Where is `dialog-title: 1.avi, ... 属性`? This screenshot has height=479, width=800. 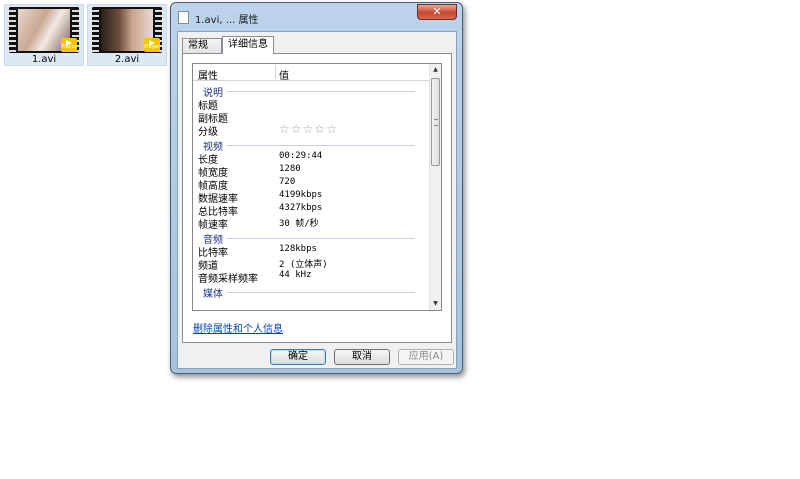 dialog-title: 1.avi, ... 属性 is located at coordinates (227, 20).